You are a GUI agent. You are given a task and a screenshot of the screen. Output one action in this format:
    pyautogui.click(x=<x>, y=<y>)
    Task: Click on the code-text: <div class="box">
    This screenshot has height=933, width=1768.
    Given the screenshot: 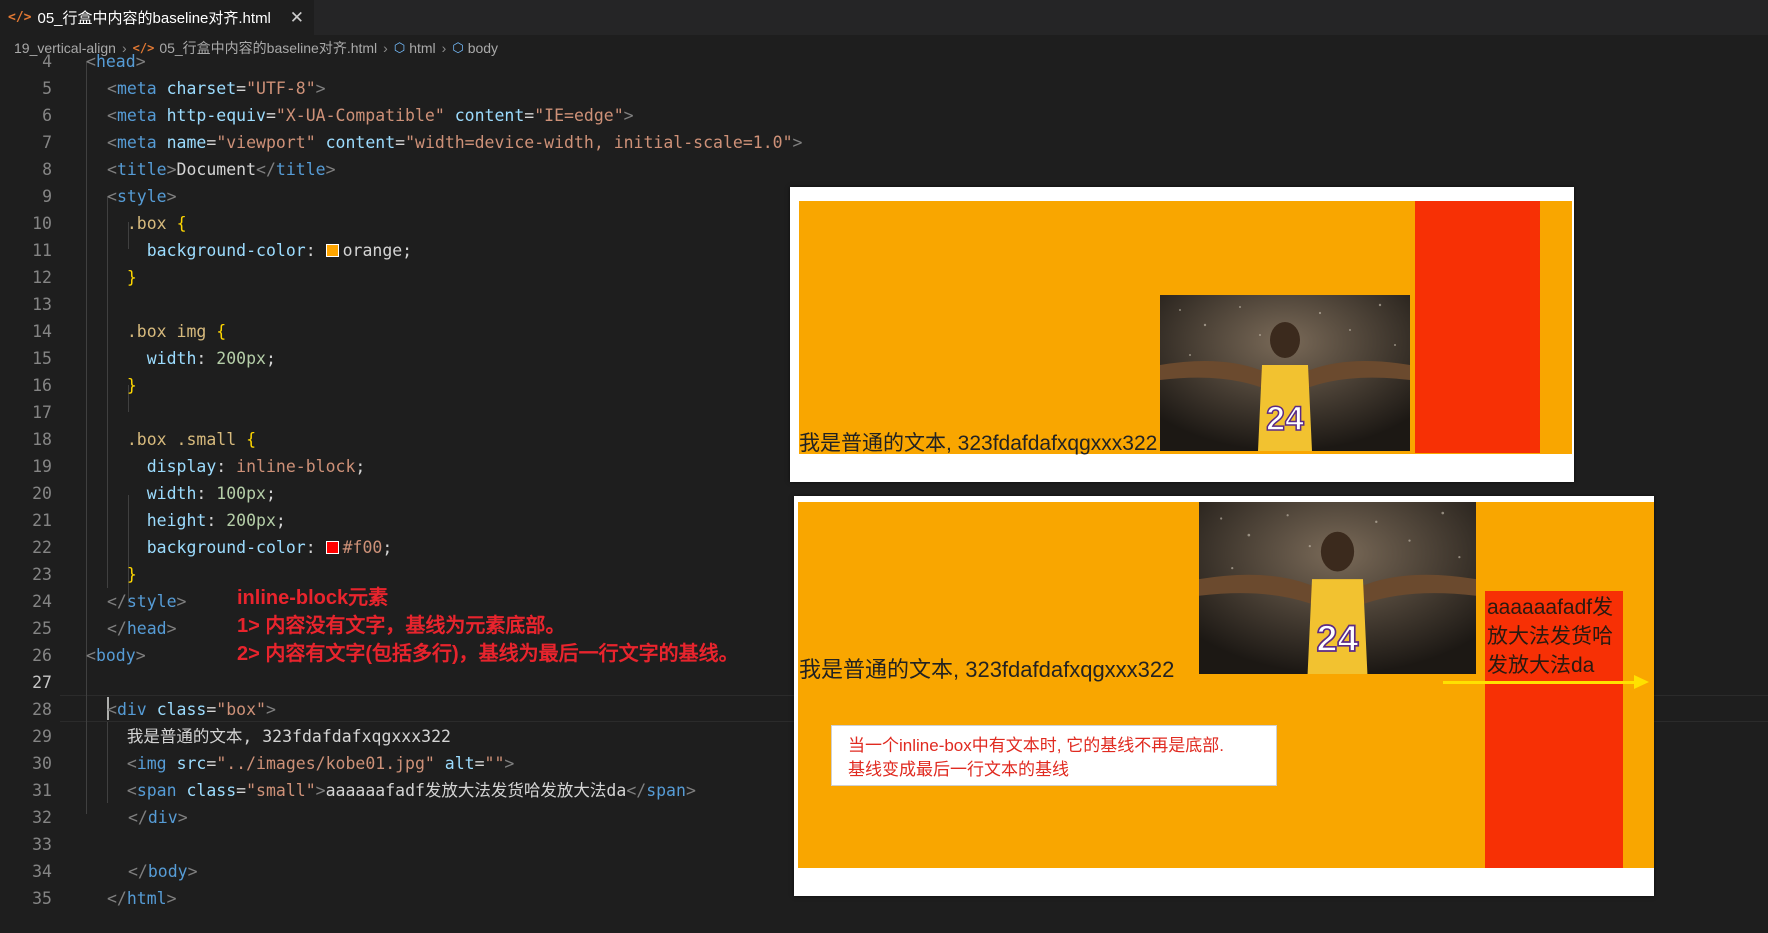 What is the action you would take?
    pyautogui.click(x=191, y=709)
    